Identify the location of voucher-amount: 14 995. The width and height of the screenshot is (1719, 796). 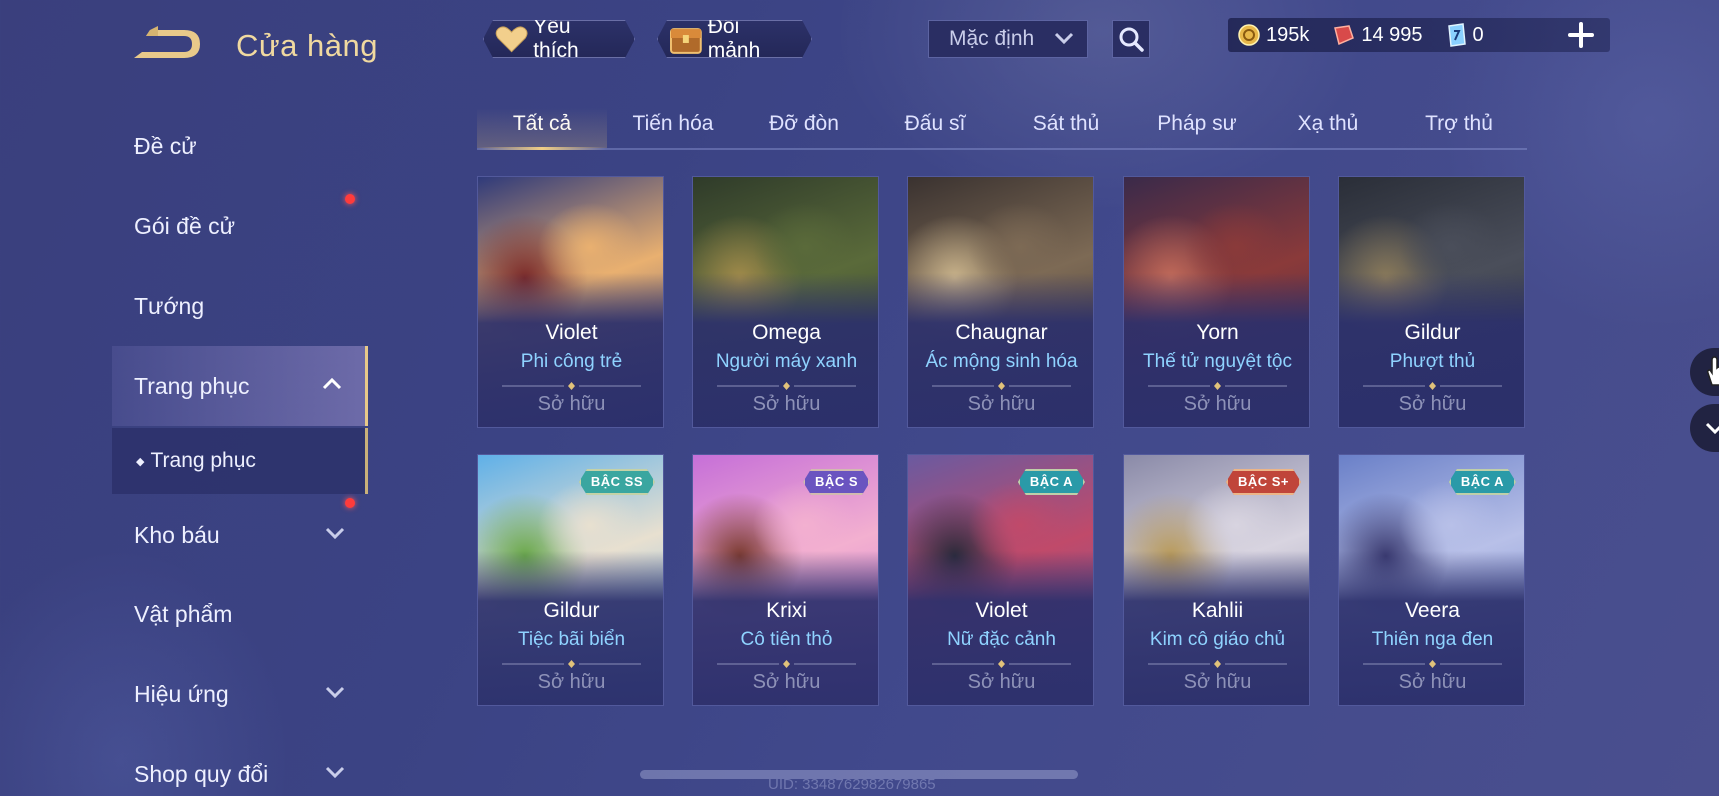
(1392, 34).